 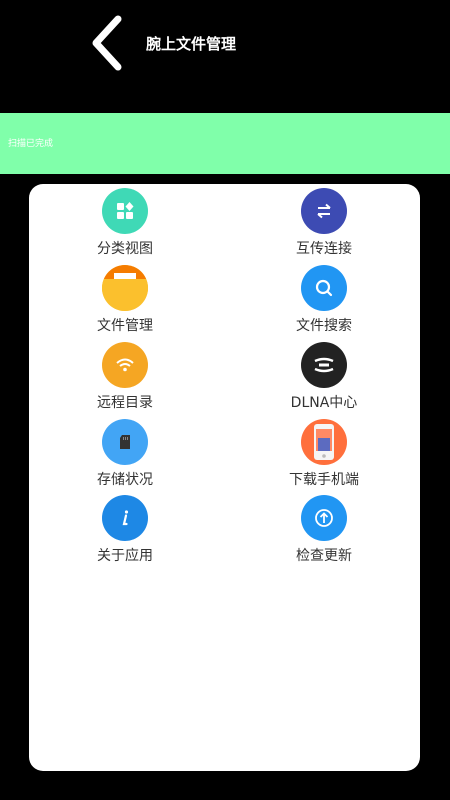 I want to click on menu-label: DLNA中心, so click(x=324, y=403).